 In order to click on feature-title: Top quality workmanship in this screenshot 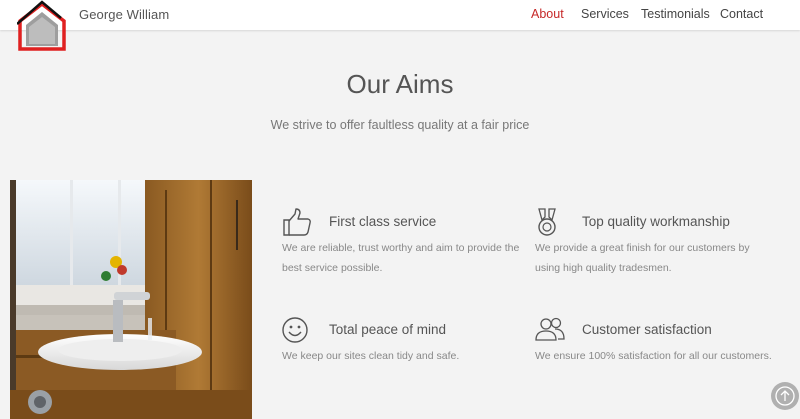, I will do `click(656, 221)`.